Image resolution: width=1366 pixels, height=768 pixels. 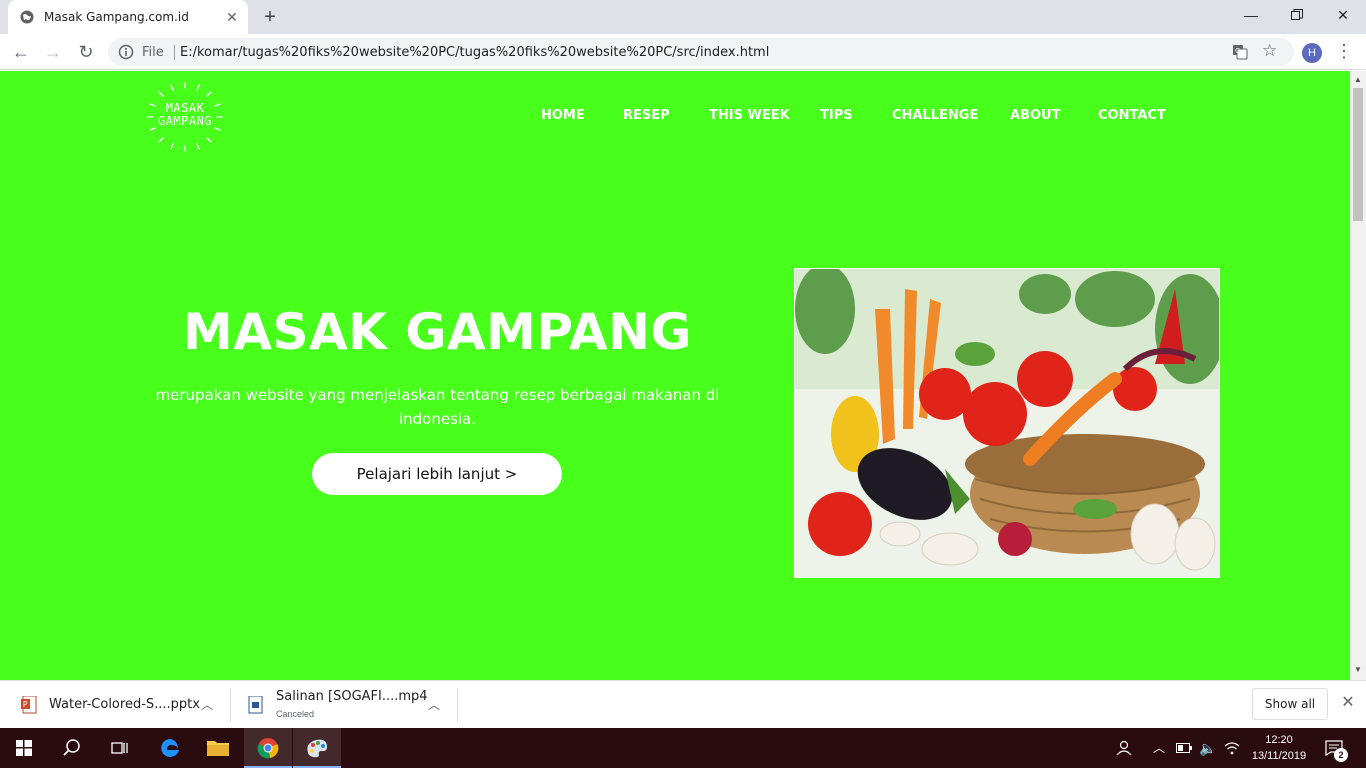 I want to click on edge-icon, so click(x=170, y=748).